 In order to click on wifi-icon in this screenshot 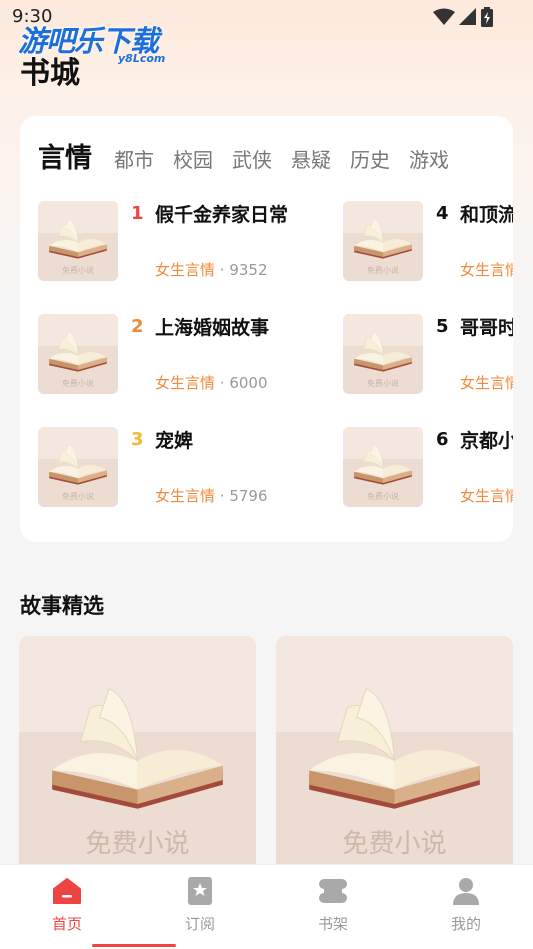, I will do `click(444, 16)`.